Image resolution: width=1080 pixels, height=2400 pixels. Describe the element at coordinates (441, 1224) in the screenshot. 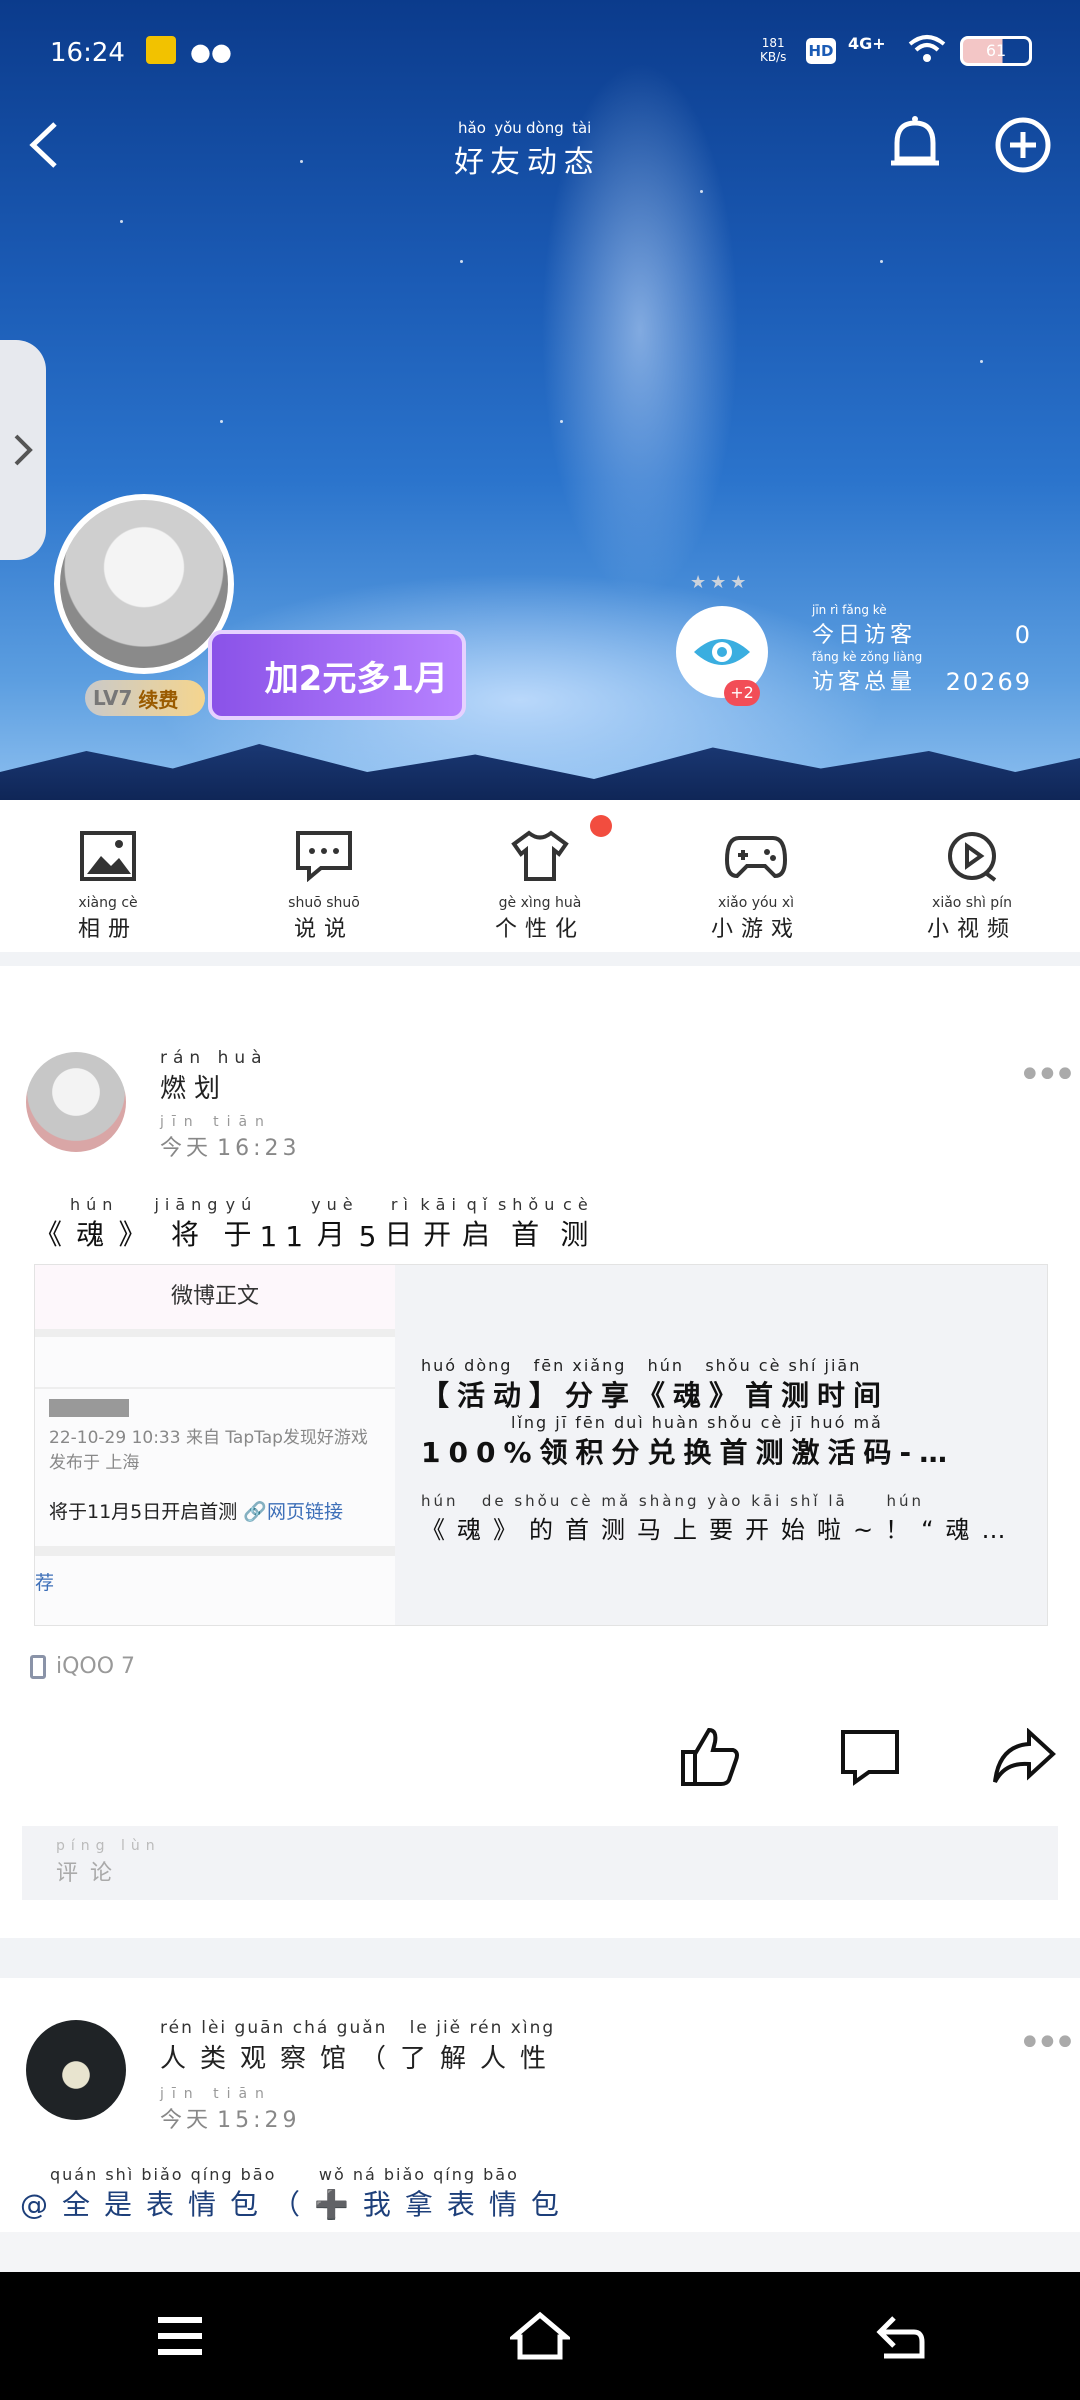

I see `post-text-char: kāi 开` at that location.